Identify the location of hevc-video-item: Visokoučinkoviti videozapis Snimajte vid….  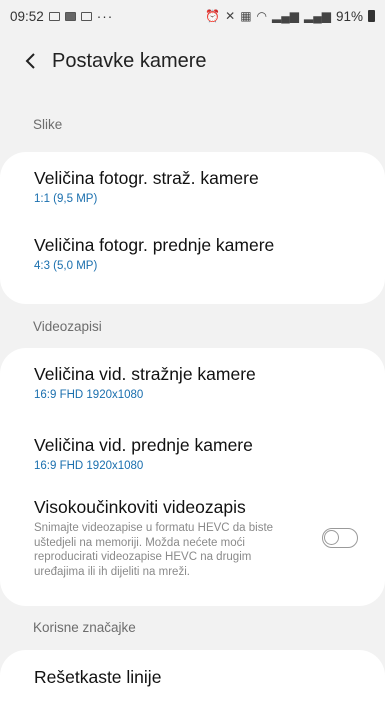
(192, 534).